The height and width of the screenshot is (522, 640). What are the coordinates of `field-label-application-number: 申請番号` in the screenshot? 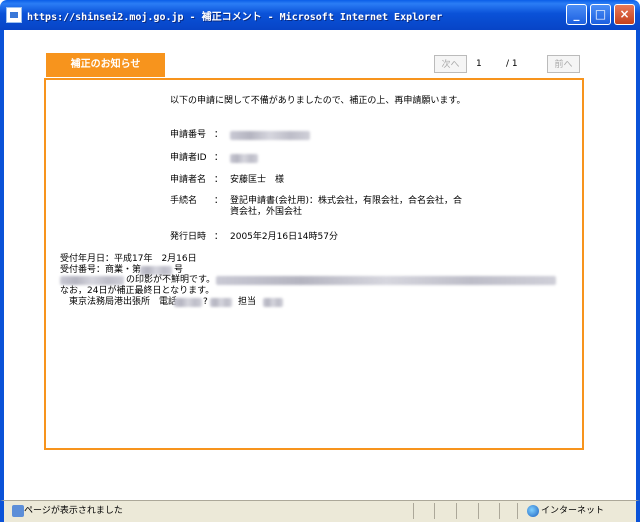 It's located at (188, 135).